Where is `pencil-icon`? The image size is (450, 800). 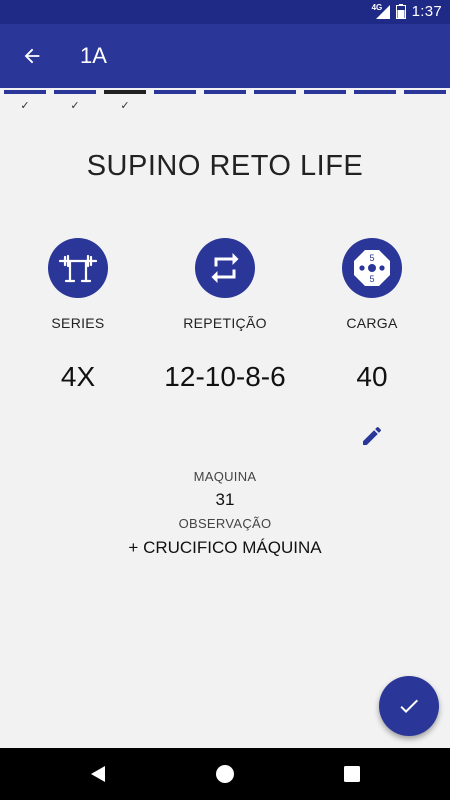 pencil-icon is located at coordinates (372, 435).